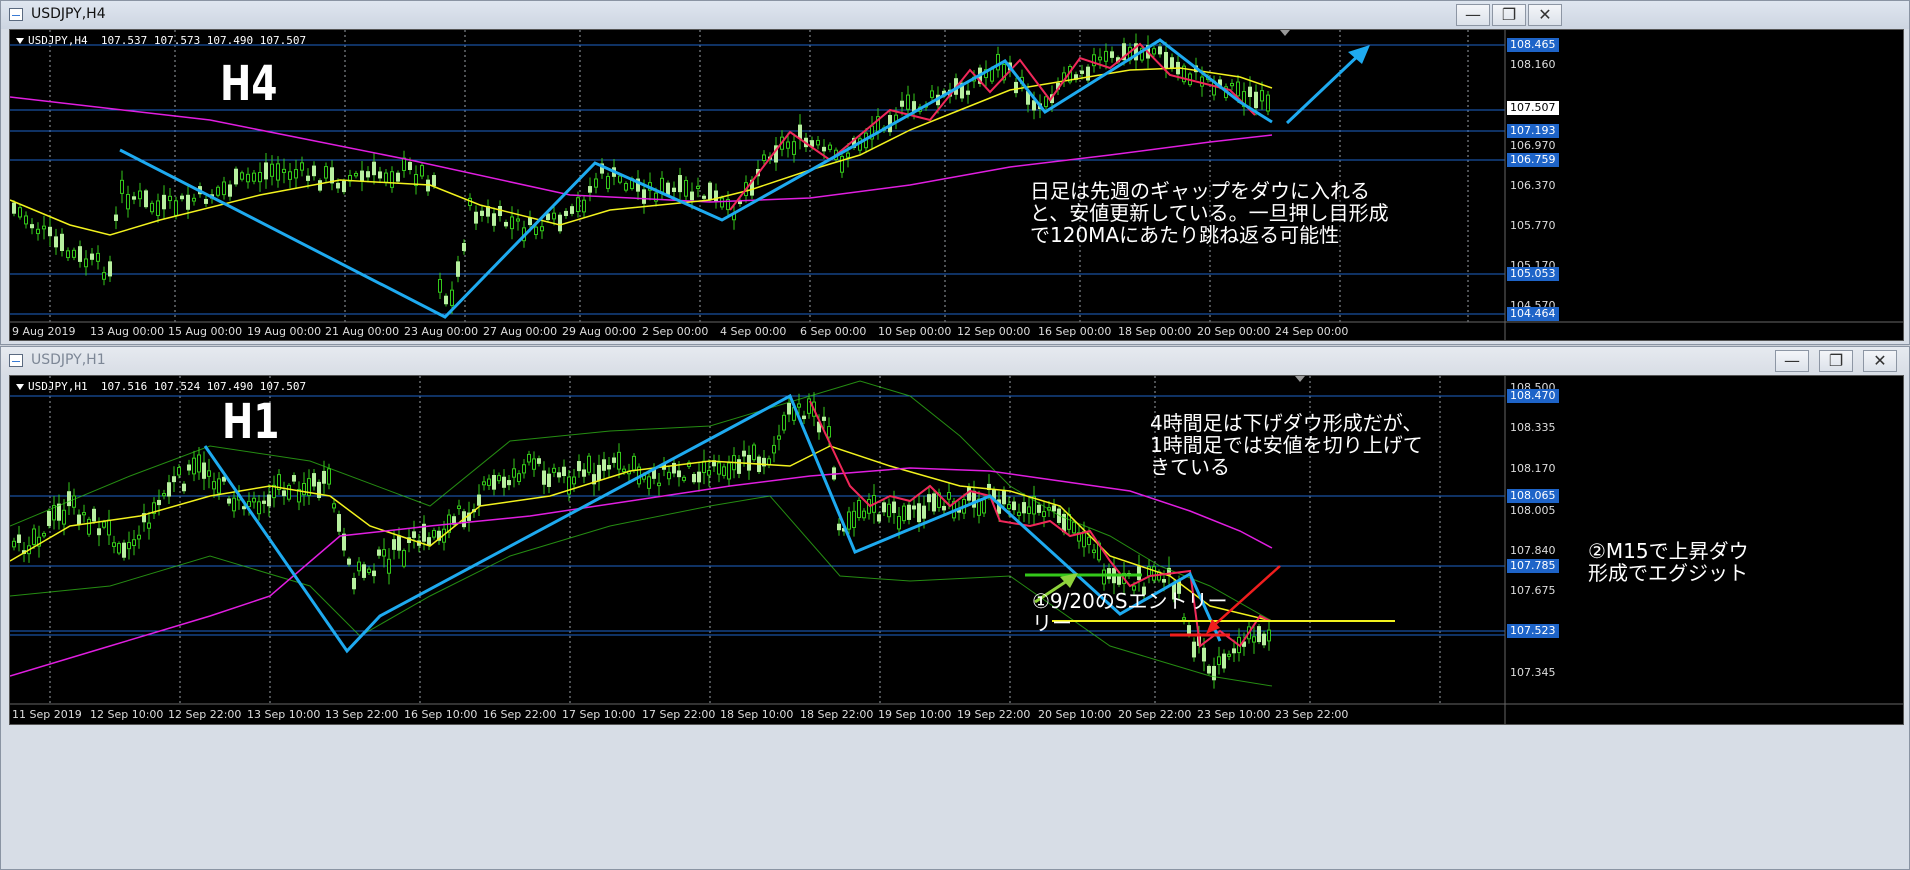 The width and height of the screenshot is (1910, 870). What do you see at coordinates (955, 15) in the screenshot?
I see `h4-titlebar: USDJPY,H4 — ❐ ✕` at bounding box center [955, 15].